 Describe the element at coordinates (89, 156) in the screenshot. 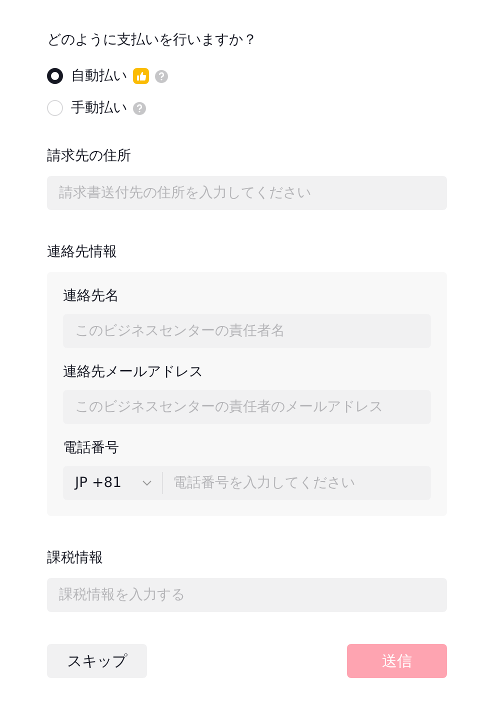

I see `section-label: 請求先の住所` at that location.